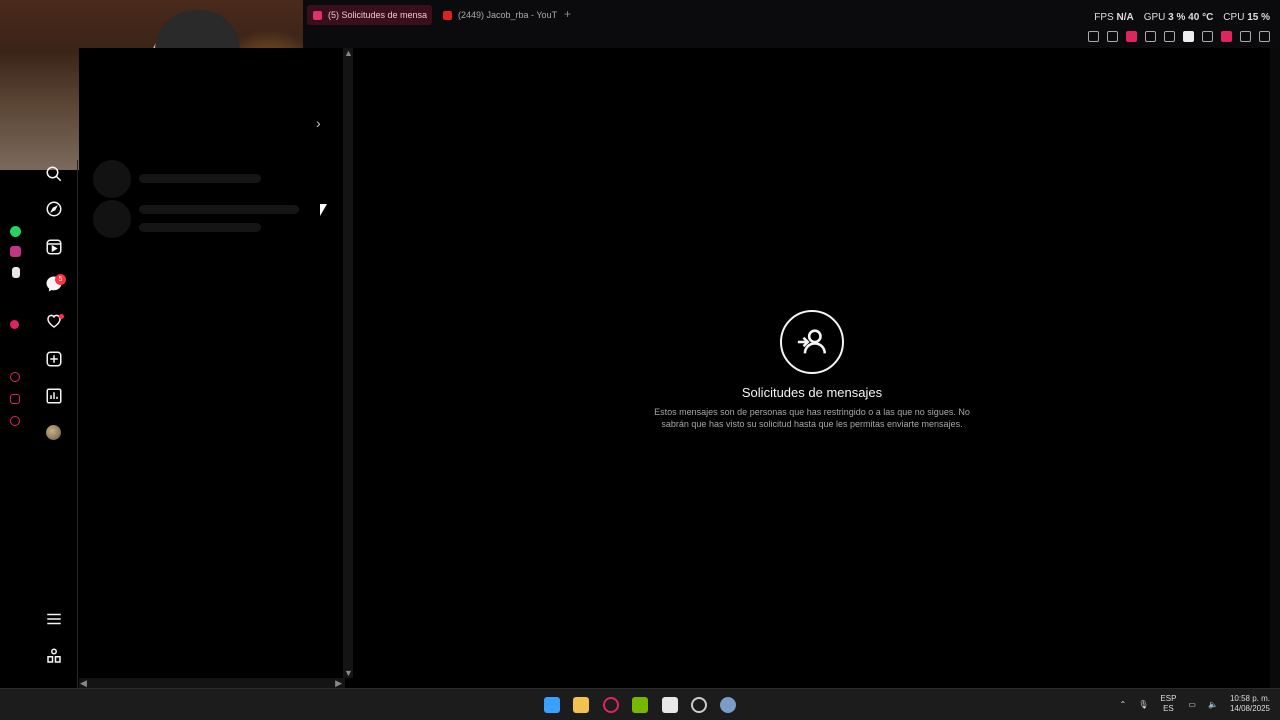 Image resolution: width=1280 pixels, height=720 pixels. I want to click on extensions-icon, so click(15, 399).